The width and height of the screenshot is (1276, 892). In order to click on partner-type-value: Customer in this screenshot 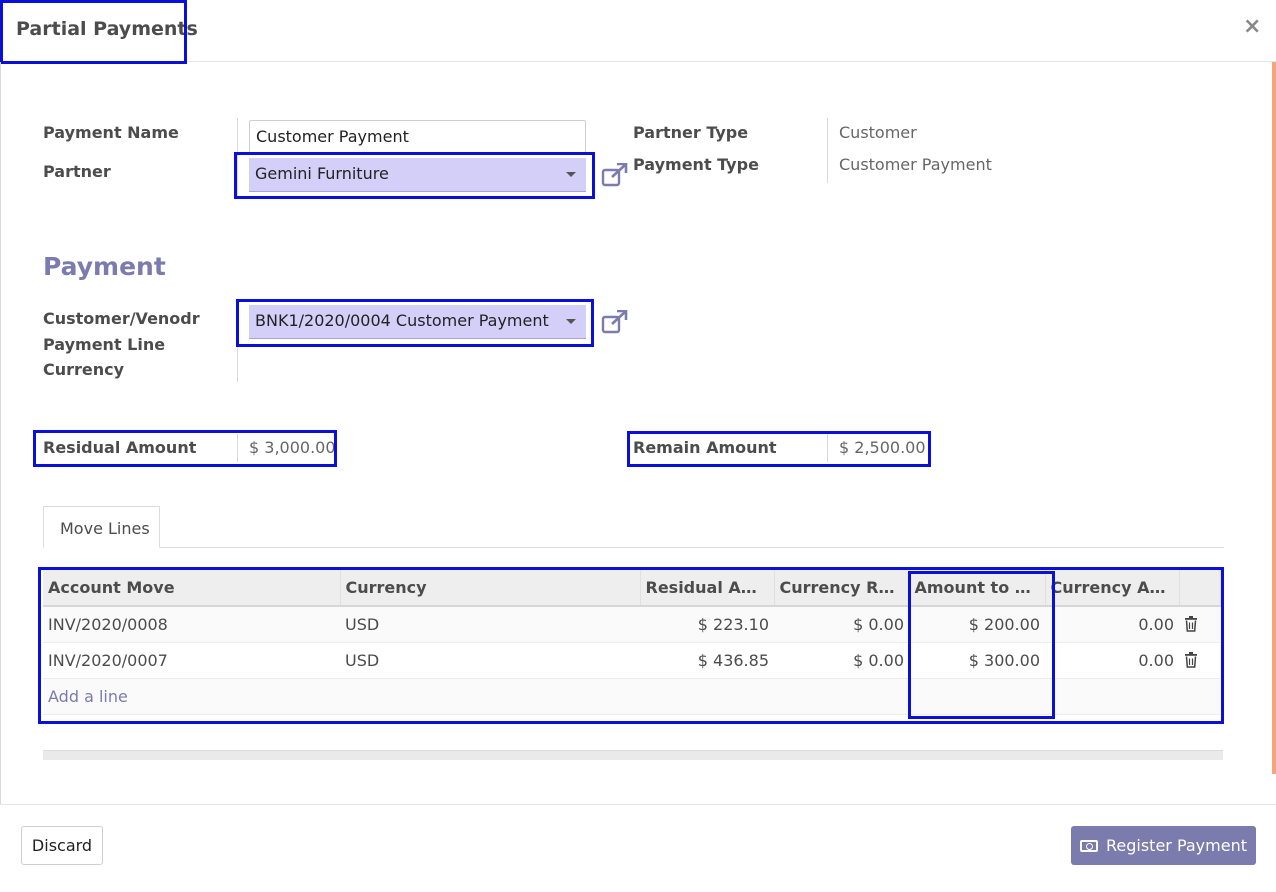, I will do `click(878, 132)`.